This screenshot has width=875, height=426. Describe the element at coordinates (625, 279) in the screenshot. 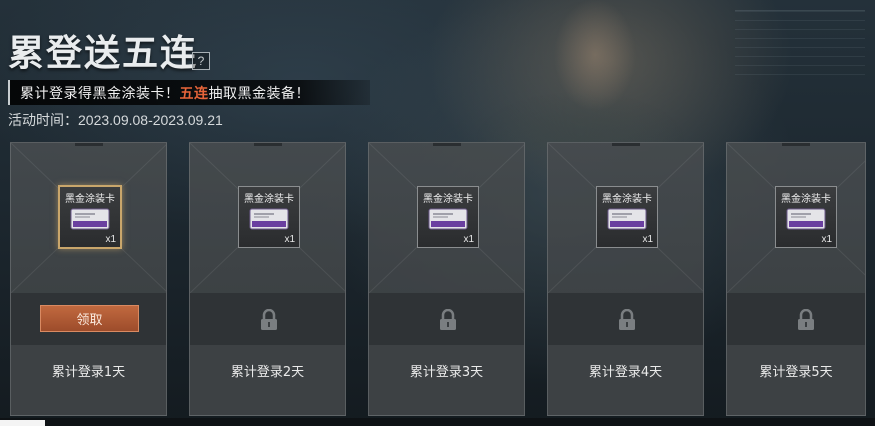

I see `reward-card-day-4: 黑金涂装卡 x1 累计登录4天` at that location.